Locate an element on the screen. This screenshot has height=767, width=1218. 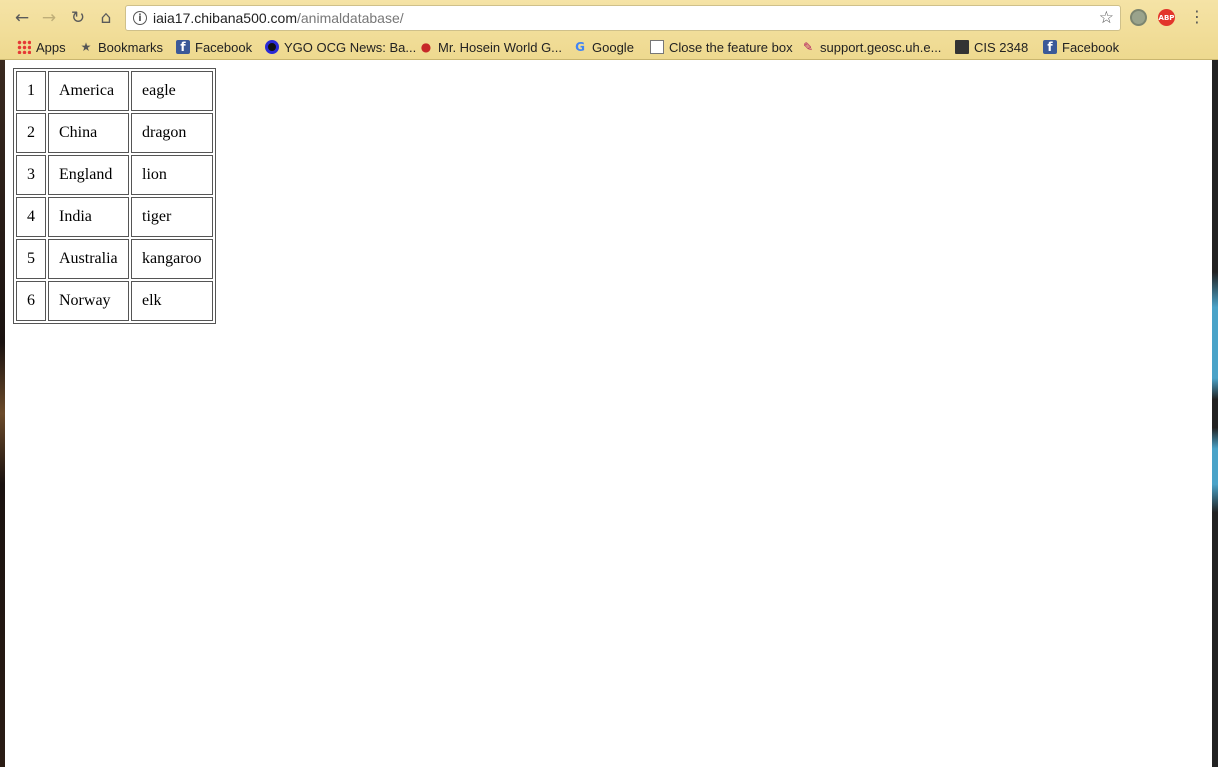
apple-icon: ● is located at coordinates (426, 47).